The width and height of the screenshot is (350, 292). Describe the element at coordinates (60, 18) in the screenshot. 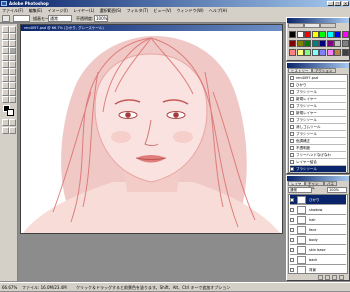

I see `mode-select: 通常` at that location.